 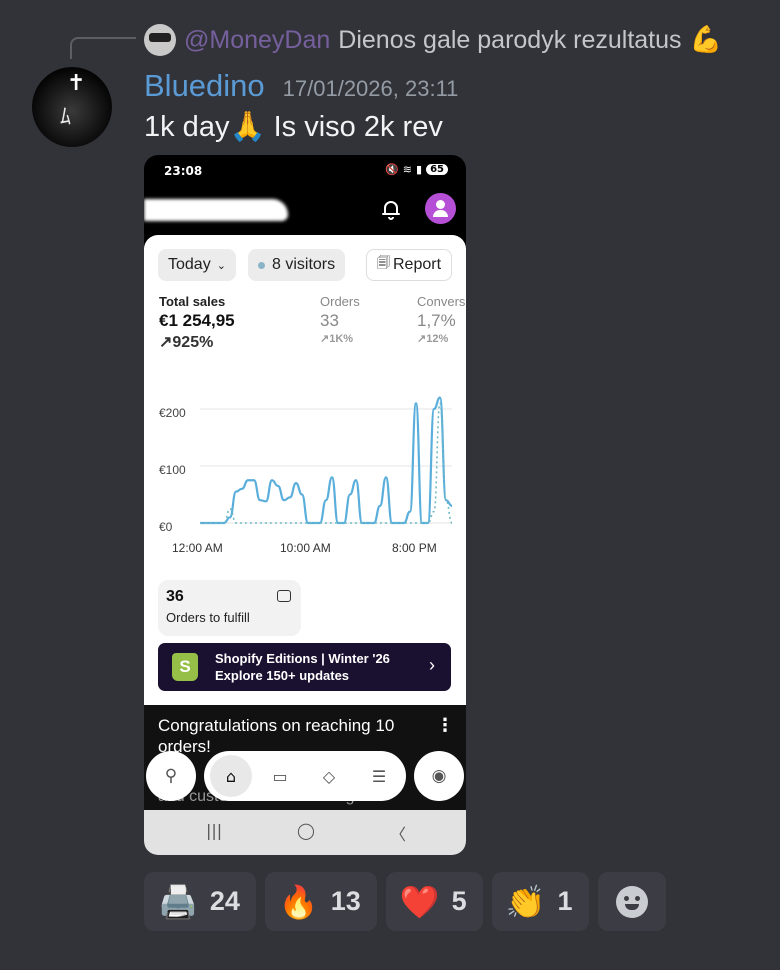 I want to click on back-icon: 〈, so click(x=398, y=833).